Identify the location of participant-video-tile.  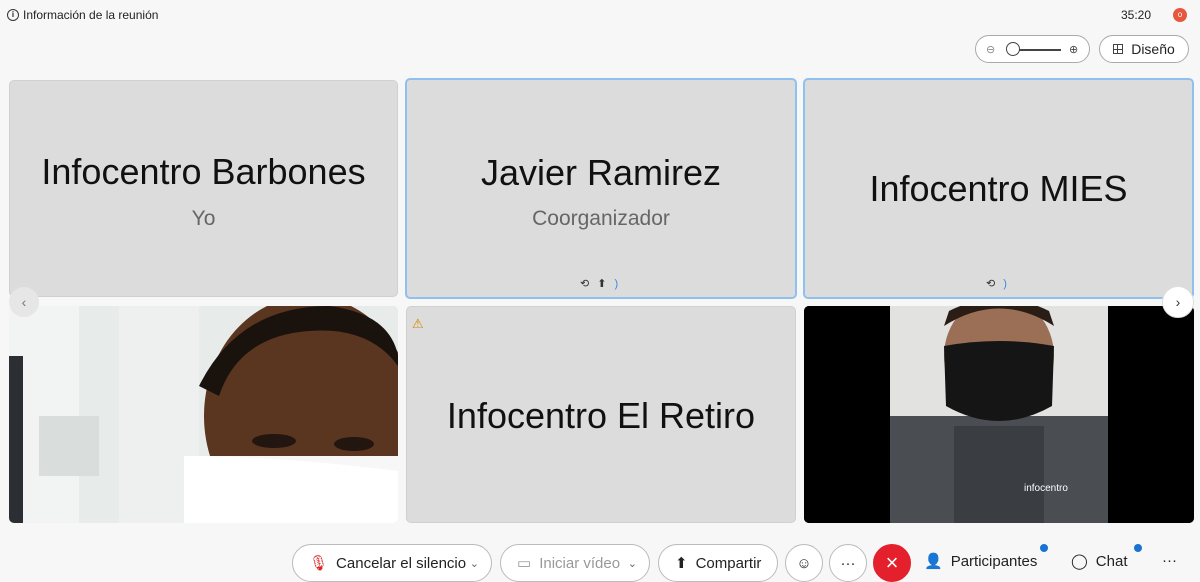
(203, 414).